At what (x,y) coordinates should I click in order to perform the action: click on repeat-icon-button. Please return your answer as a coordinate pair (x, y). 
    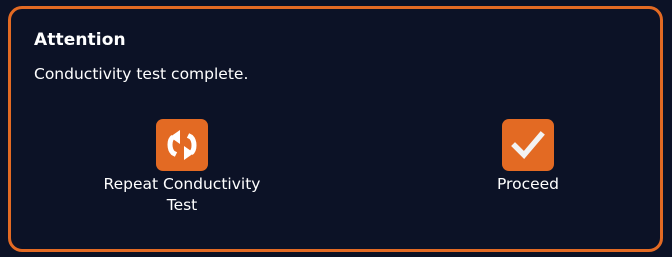
    Looking at the image, I should click on (182, 145).